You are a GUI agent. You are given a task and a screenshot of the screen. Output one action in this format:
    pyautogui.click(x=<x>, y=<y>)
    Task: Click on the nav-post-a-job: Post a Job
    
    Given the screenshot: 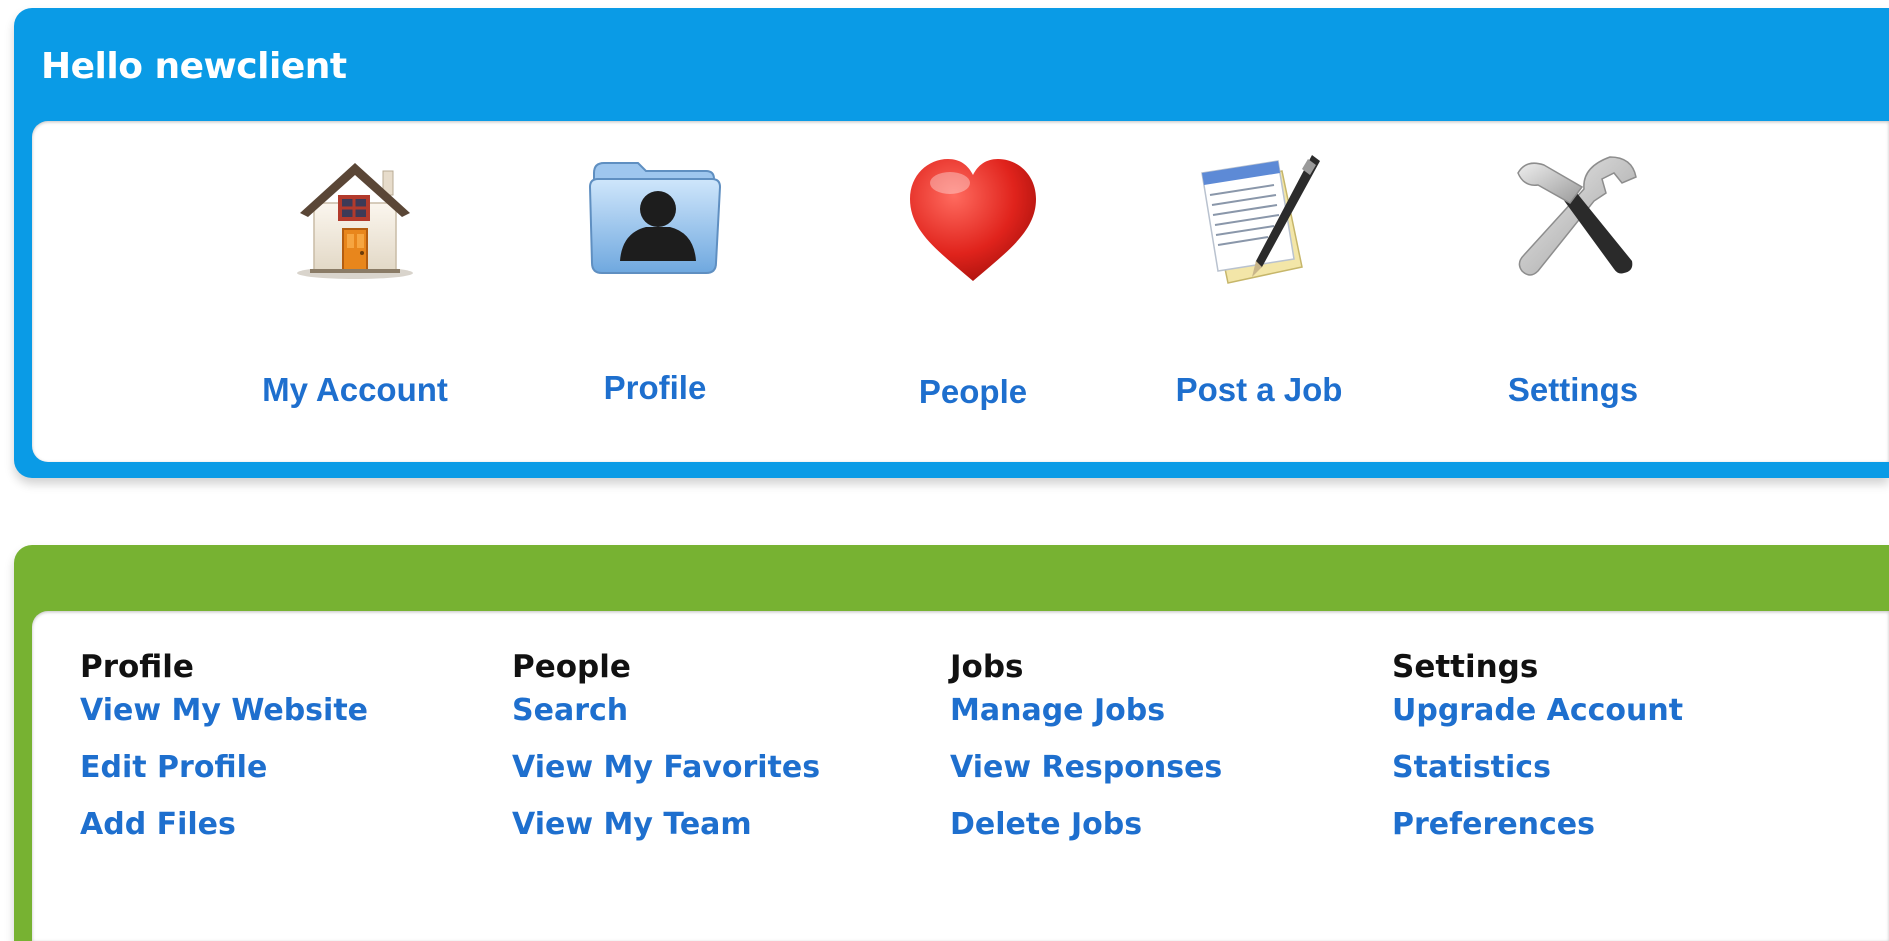 What is the action you would take?
    pyautogui.click(x=1259, y=291)
    